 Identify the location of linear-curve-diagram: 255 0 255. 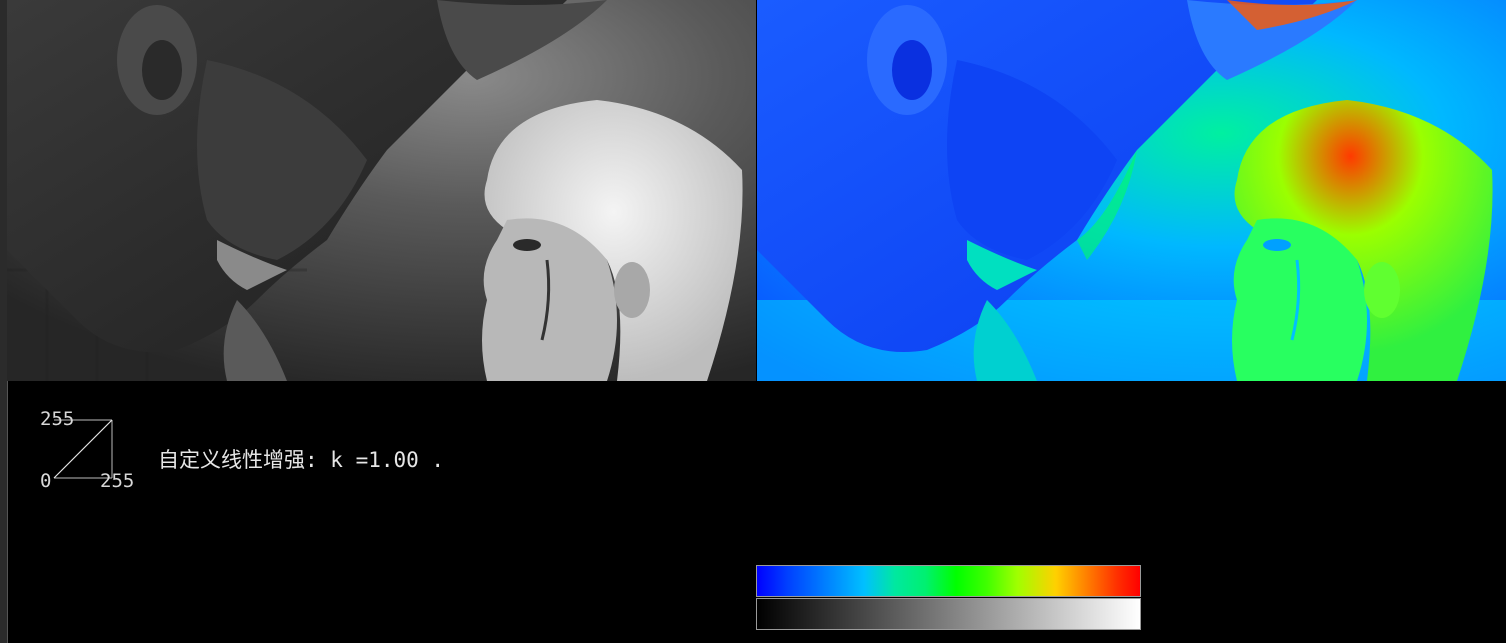
(88, 451).